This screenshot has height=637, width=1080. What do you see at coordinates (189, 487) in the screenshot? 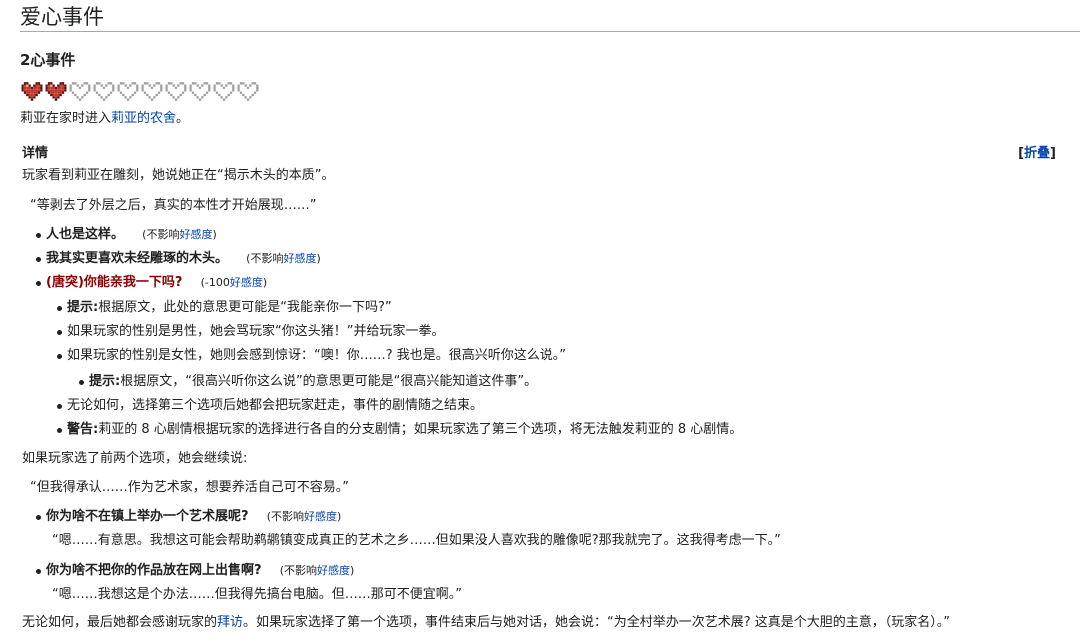
I see `quote-2: “但我得承认……作为艺术家，想要养活自己可不容易。”` at bounding box center [189, 487].